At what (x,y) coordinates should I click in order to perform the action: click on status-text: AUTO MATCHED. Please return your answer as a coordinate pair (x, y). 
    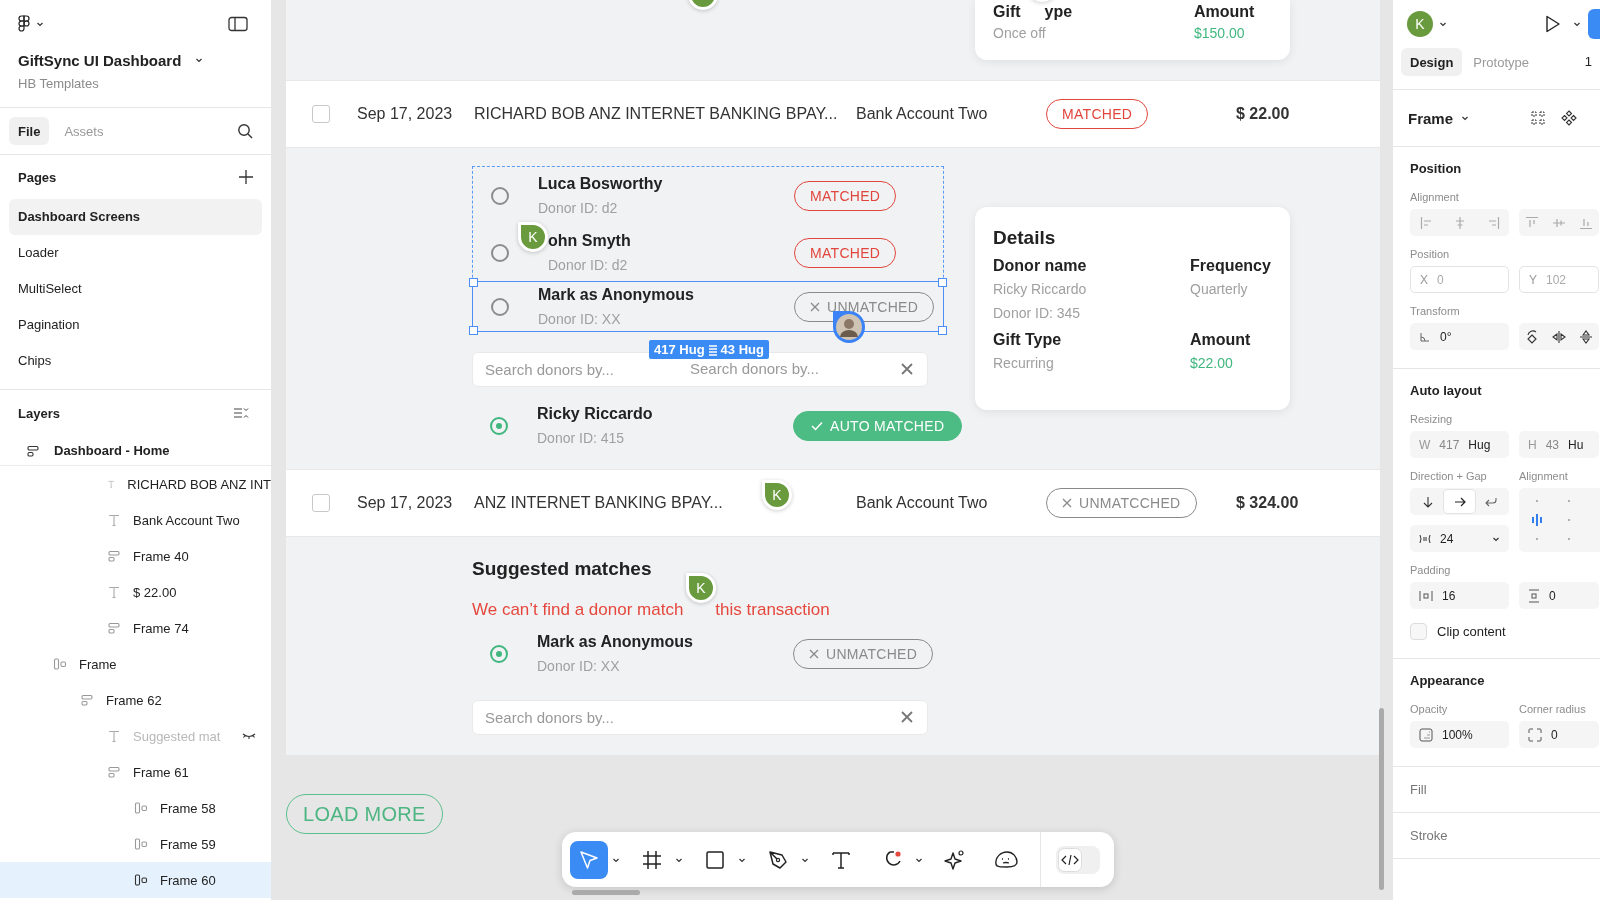
    Looking at the image, I should click on (887, 425).